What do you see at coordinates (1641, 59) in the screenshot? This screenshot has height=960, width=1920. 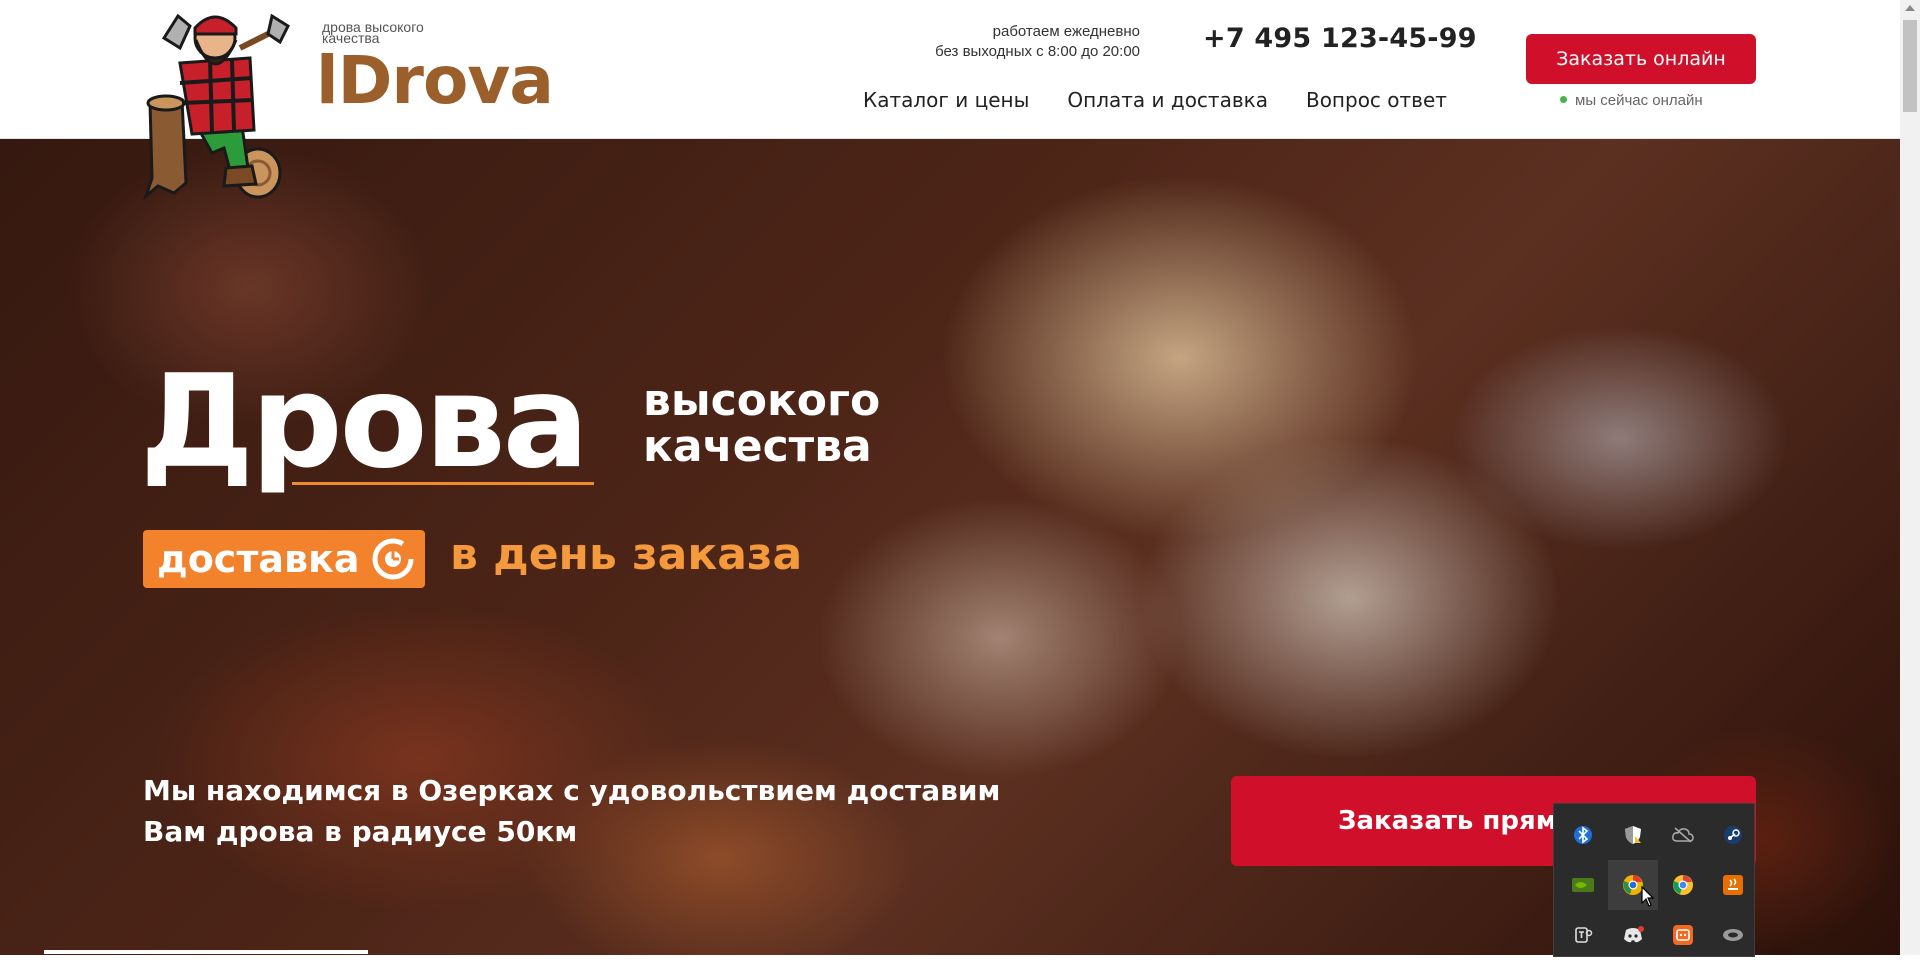 I see `order-online-button: Заказать онлайн` at bounding box center [1641, 59].